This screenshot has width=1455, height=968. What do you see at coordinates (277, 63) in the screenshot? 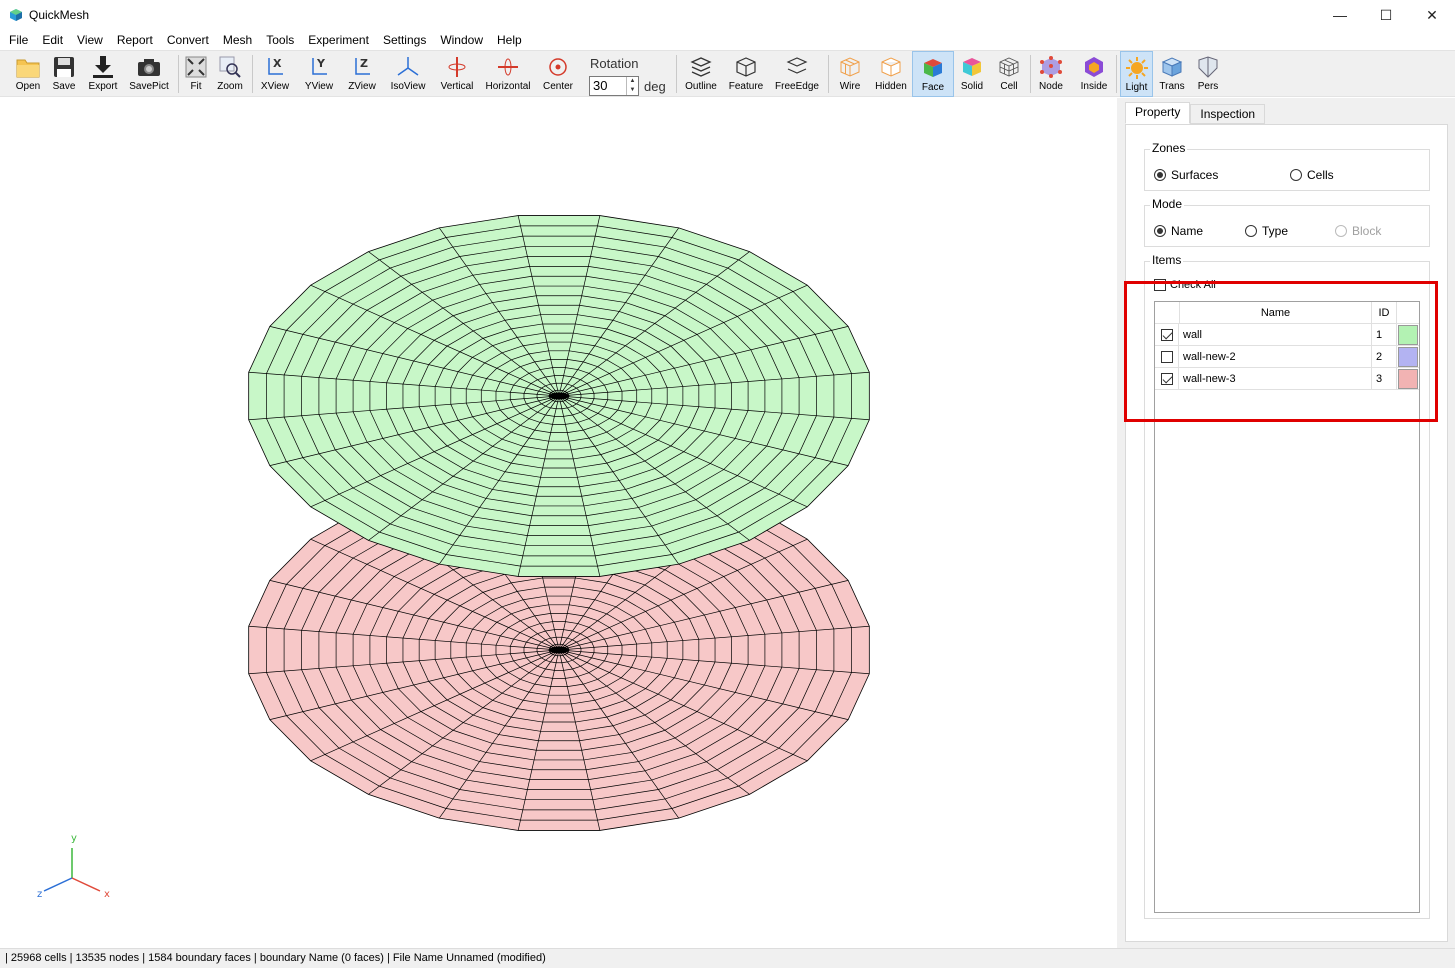
I see `svg-text: X` at bounding box center [277, 63].